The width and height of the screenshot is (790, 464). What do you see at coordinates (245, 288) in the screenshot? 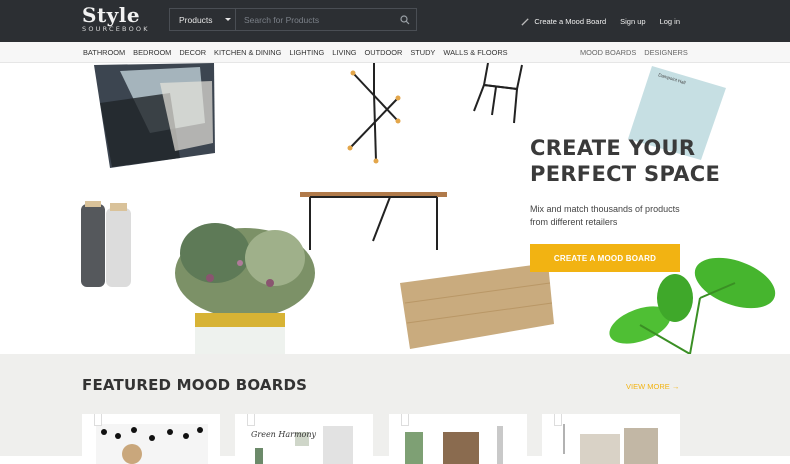
I see `plant-vase-image` at bounding box center [245, 288].